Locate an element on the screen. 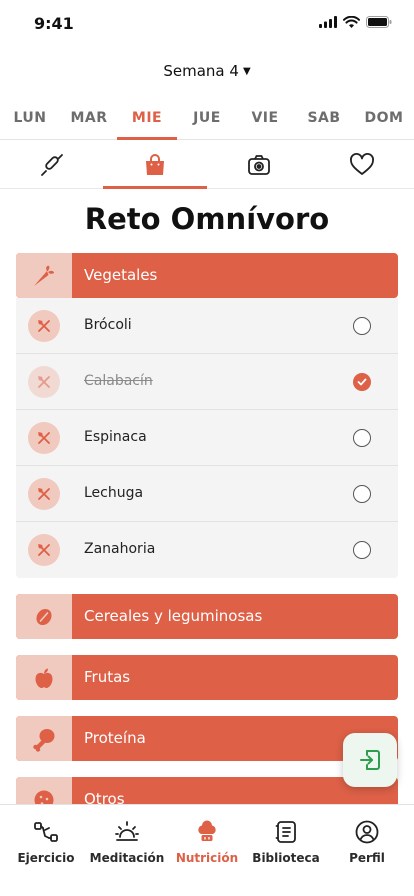 Image resolution: width=414 pixels, height=896 pixels. list-item: Espinaca is located at coordinates (207, 438).